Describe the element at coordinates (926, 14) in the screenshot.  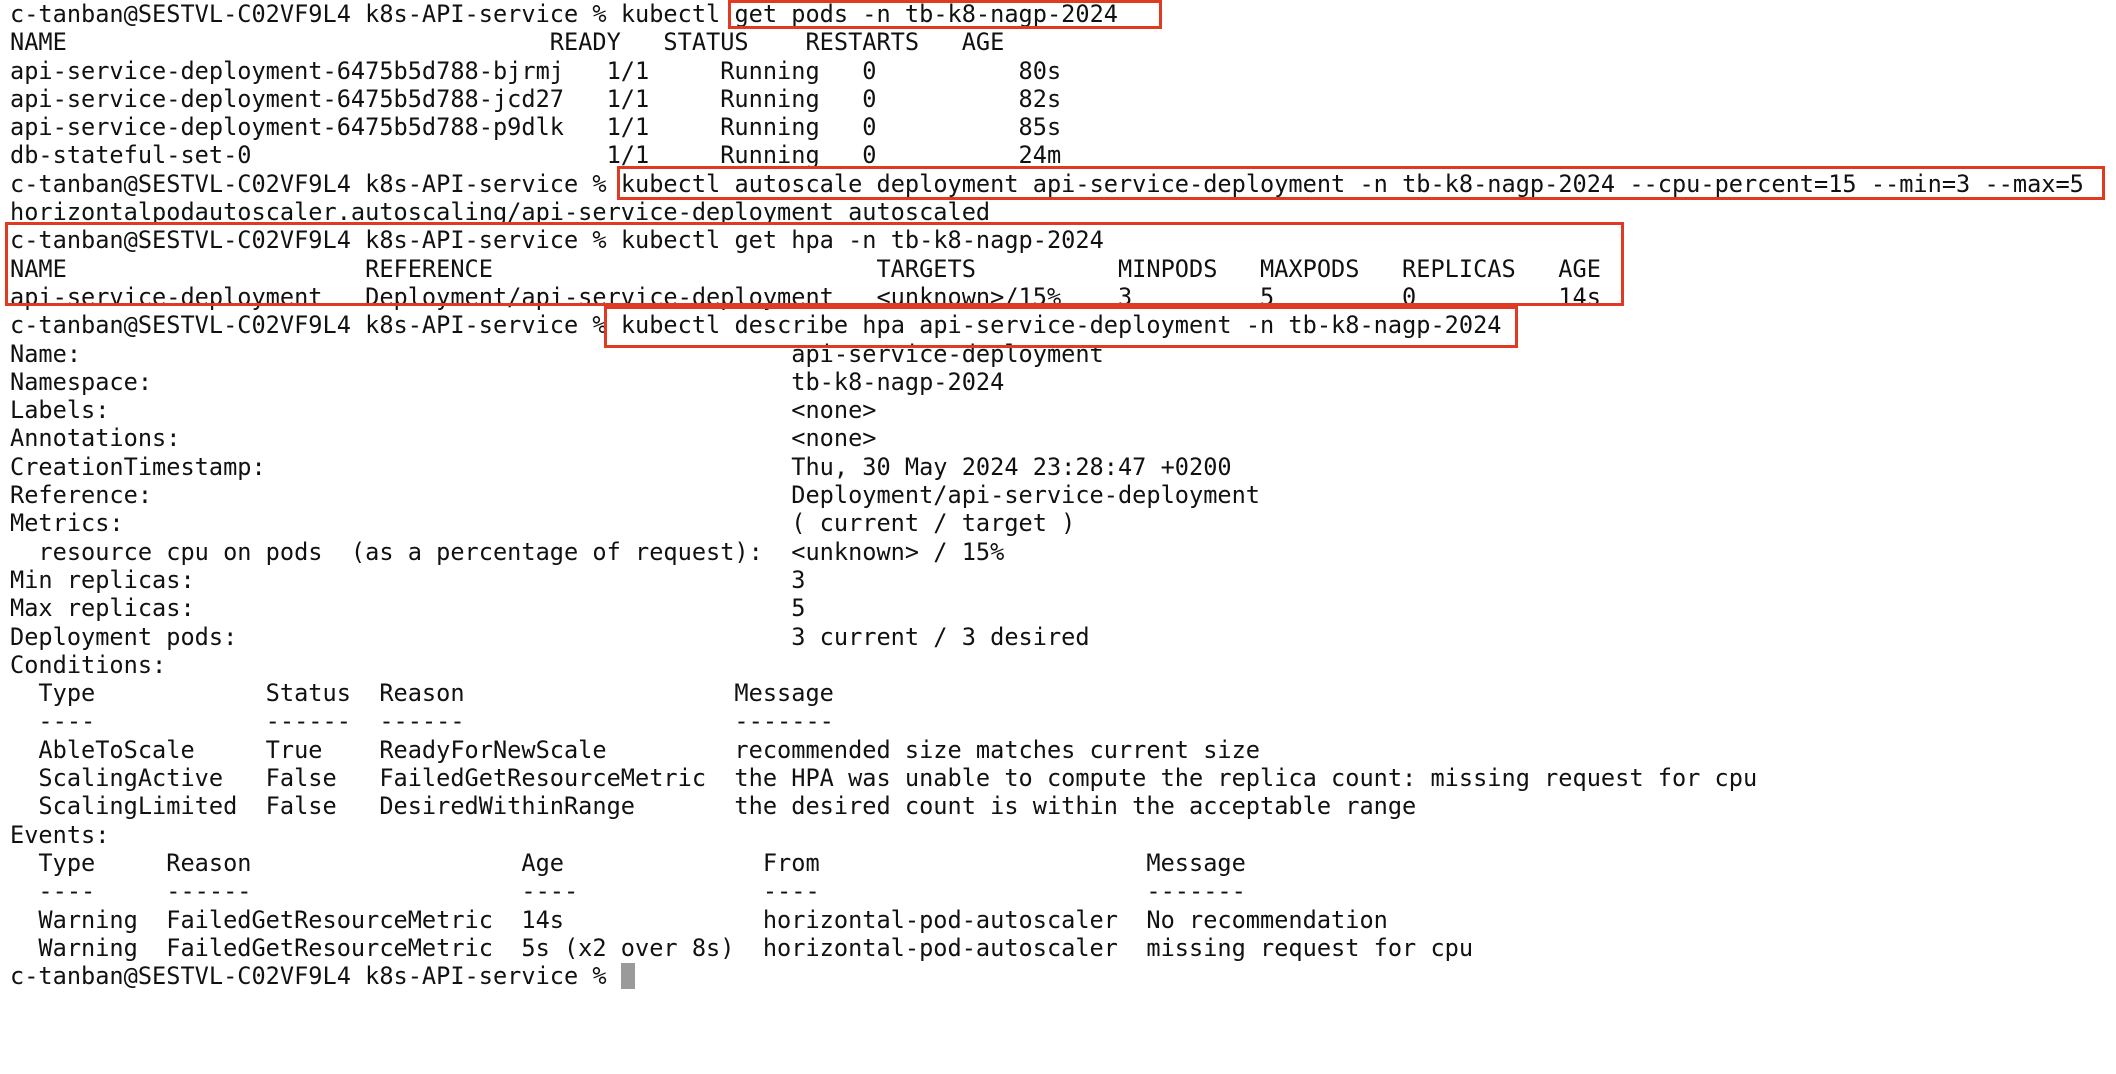
I see `command-get-pods: get pods -n tb-k8-nagp-2024` at that location.